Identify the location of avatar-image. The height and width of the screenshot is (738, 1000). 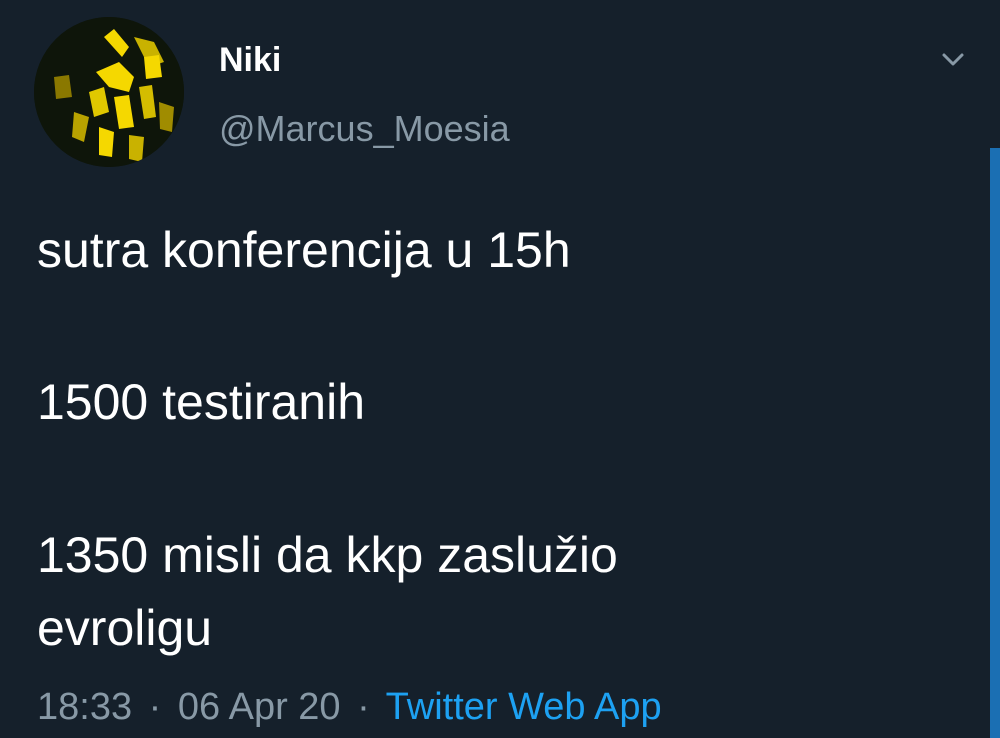
(109, 92).